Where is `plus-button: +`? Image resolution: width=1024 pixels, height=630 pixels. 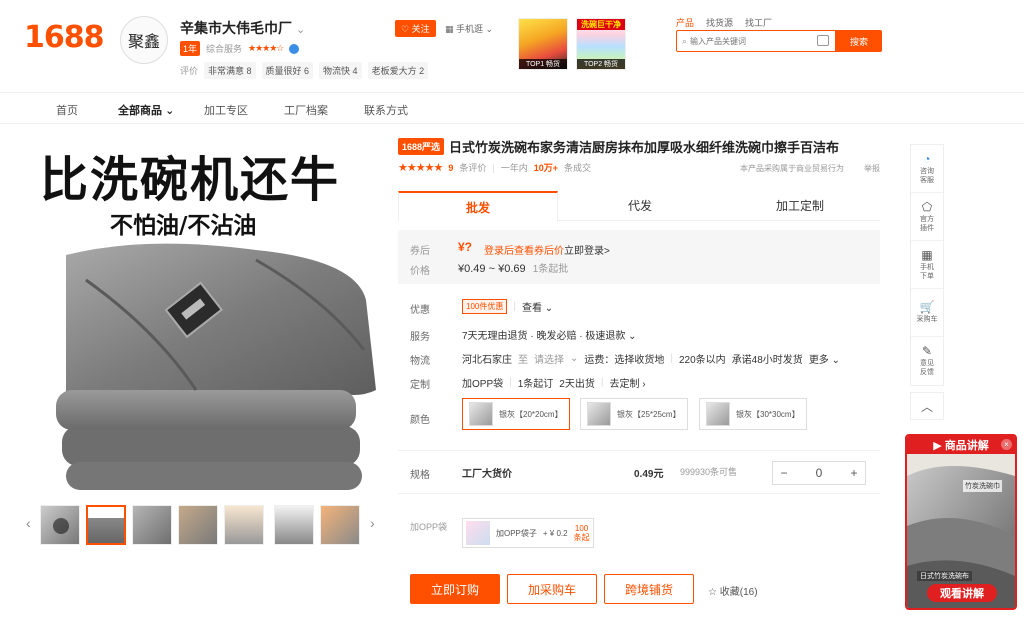 plus-button: + is located at coordinates (854, 473).